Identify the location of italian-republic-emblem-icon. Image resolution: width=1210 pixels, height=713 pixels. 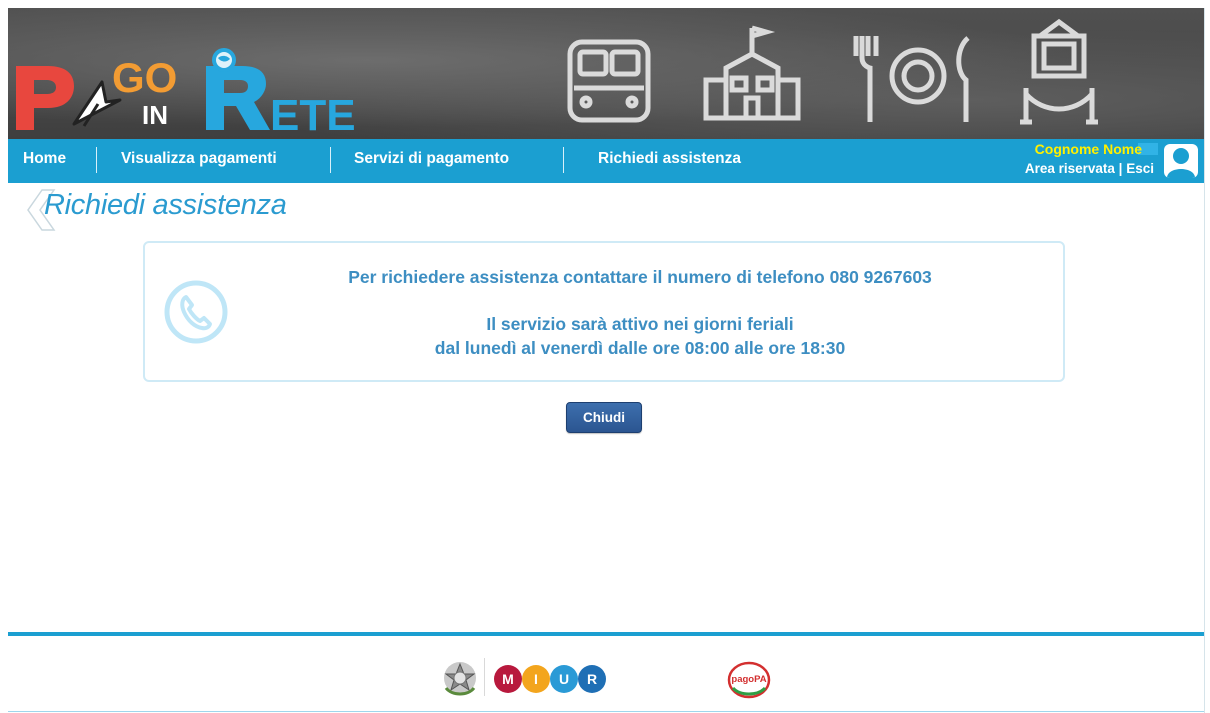
(460, 679).